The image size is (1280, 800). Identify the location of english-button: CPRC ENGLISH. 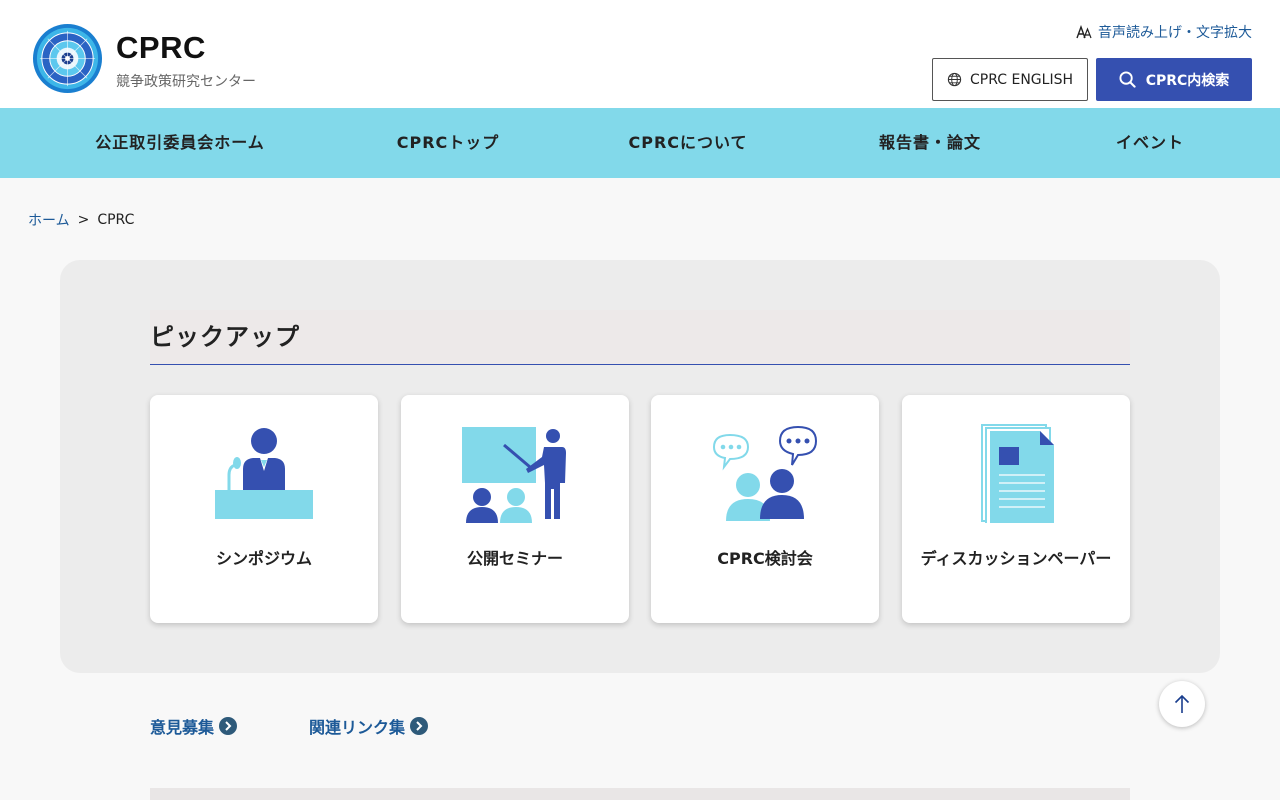
(1010, 79).